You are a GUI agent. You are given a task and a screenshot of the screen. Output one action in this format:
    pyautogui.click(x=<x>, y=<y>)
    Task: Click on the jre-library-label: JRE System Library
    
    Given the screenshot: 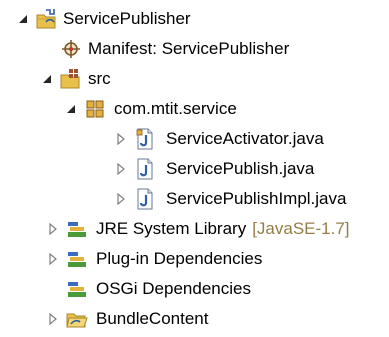 What is the action you would take?
    pyautogui.click(x=171, y=228)
    